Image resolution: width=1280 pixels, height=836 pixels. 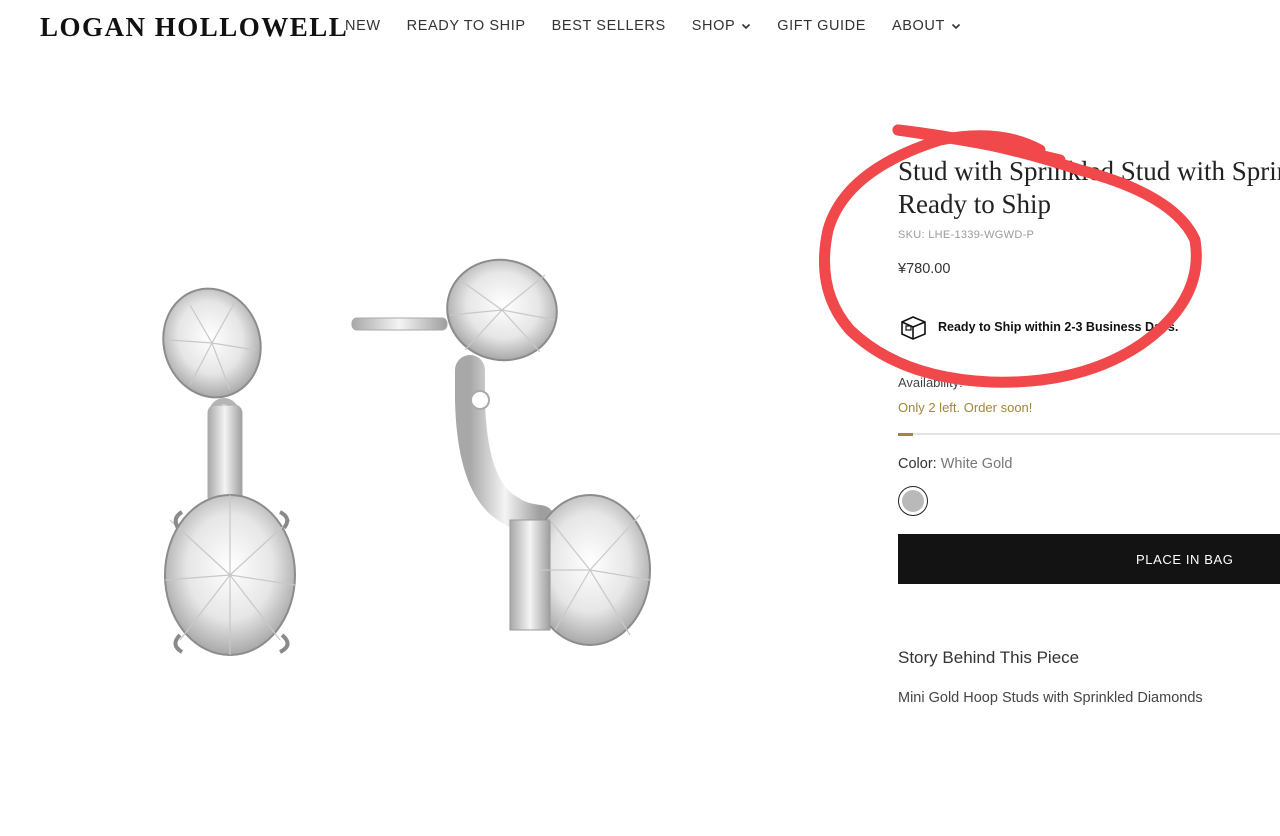 I want to click on stock-note: Only 2 left. Order soon!, so click(x=965, y=407).